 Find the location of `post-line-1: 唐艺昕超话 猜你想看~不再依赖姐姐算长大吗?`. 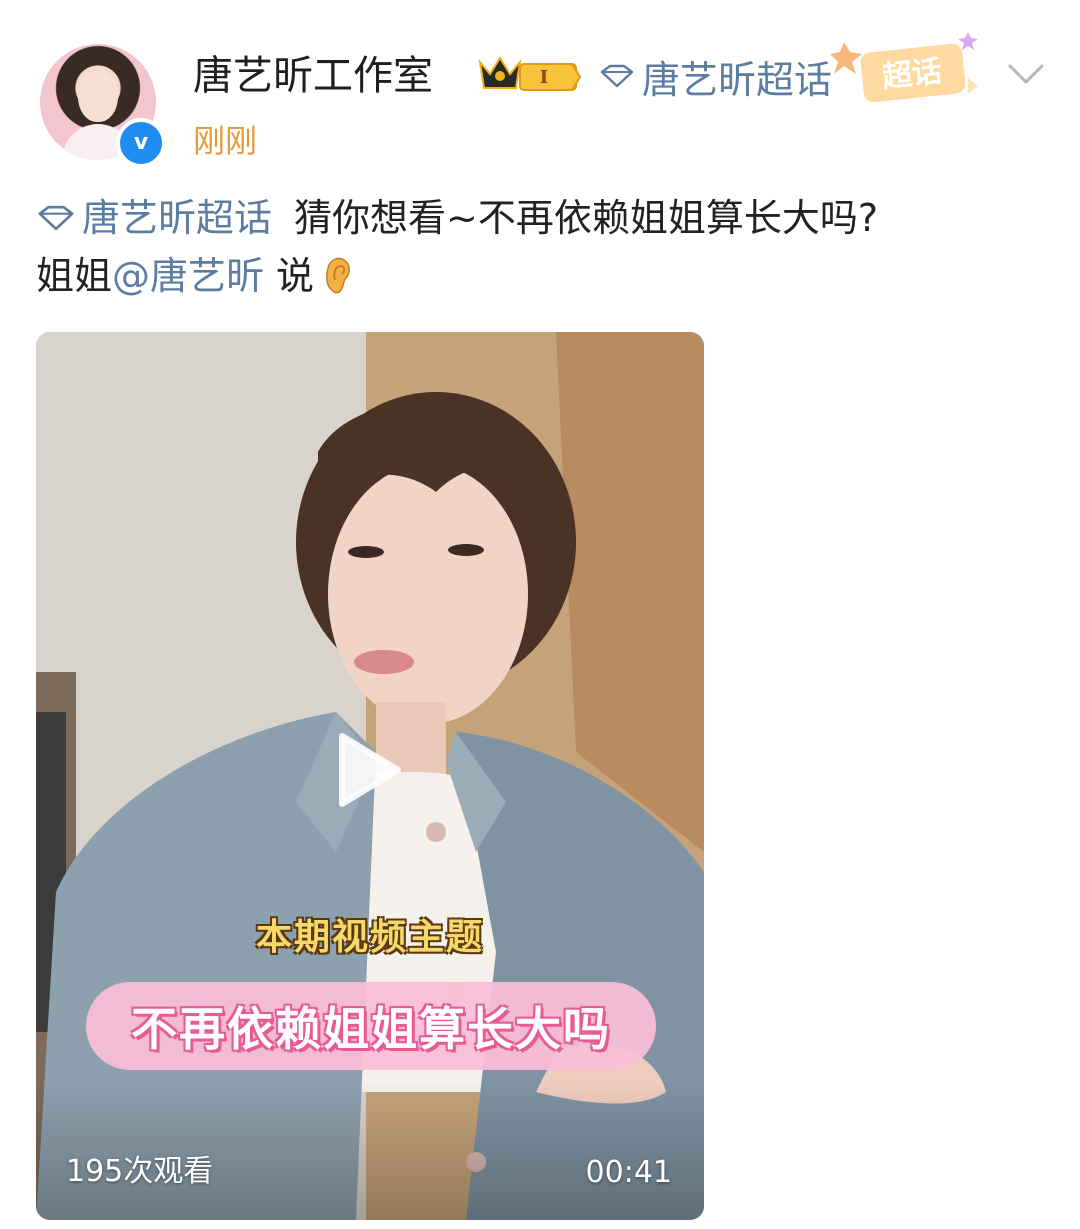

post-line-1: 唐艺昕超话 猜你想看~不再依赖姐姐算长大吗? is located at coordinates (541, 218).